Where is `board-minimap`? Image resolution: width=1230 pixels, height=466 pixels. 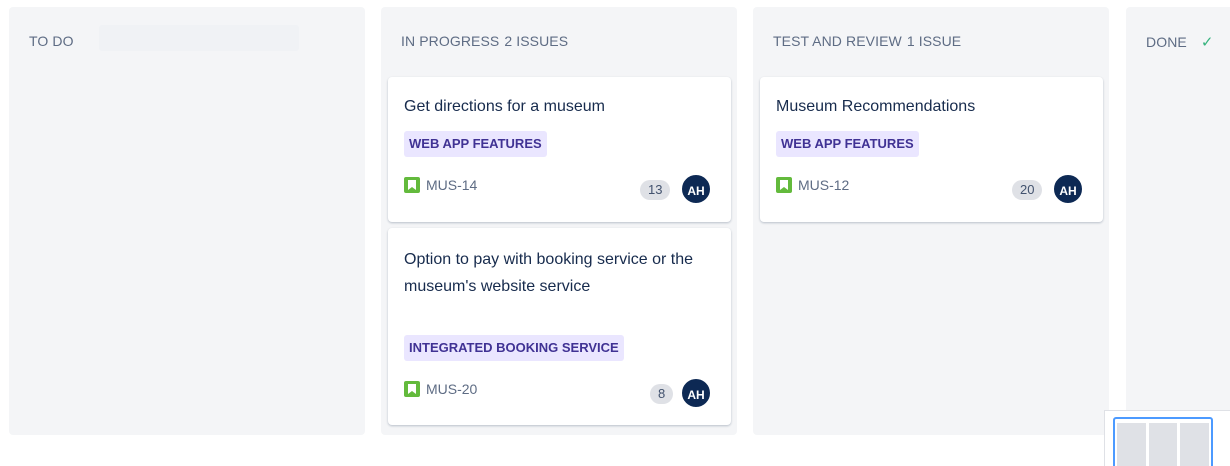 board-minimap is located at coordinates (1167, 438).